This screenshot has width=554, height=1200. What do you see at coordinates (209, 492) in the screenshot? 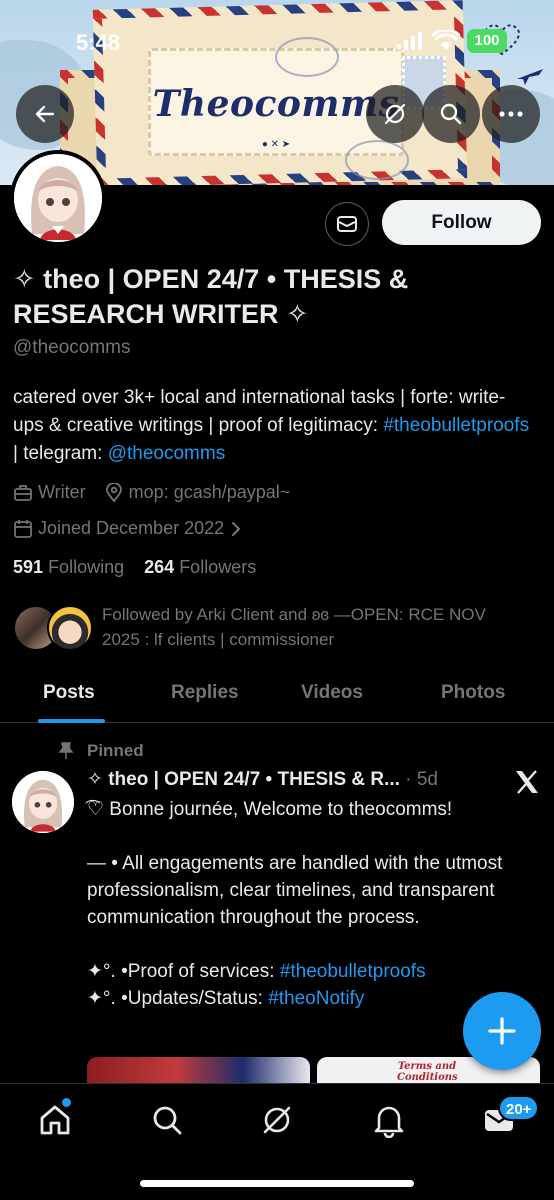
I see `profile-location: mop: gcash/paypal~` at bounding box center [209, 492].